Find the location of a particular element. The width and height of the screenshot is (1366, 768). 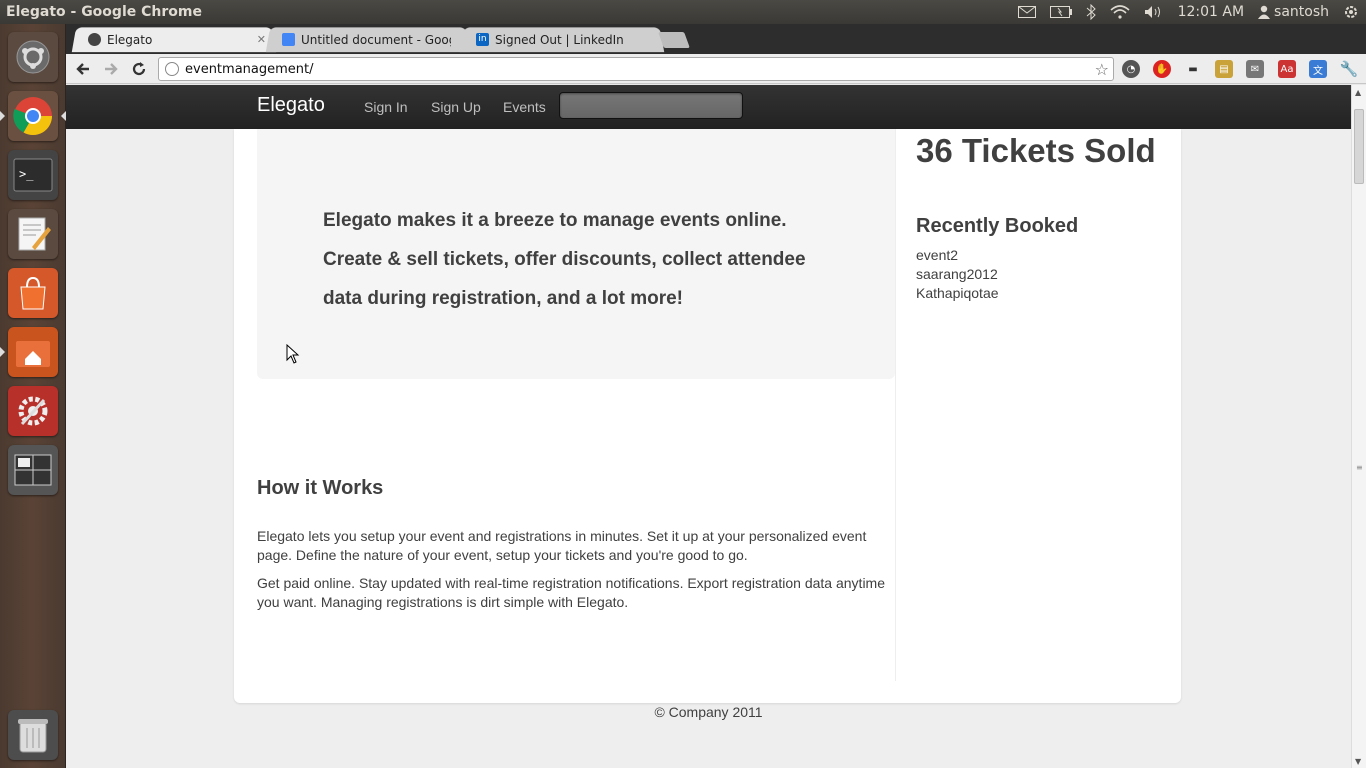

tab-untitled-document: Untitled document - Goog is located at coordinates (368, 40).